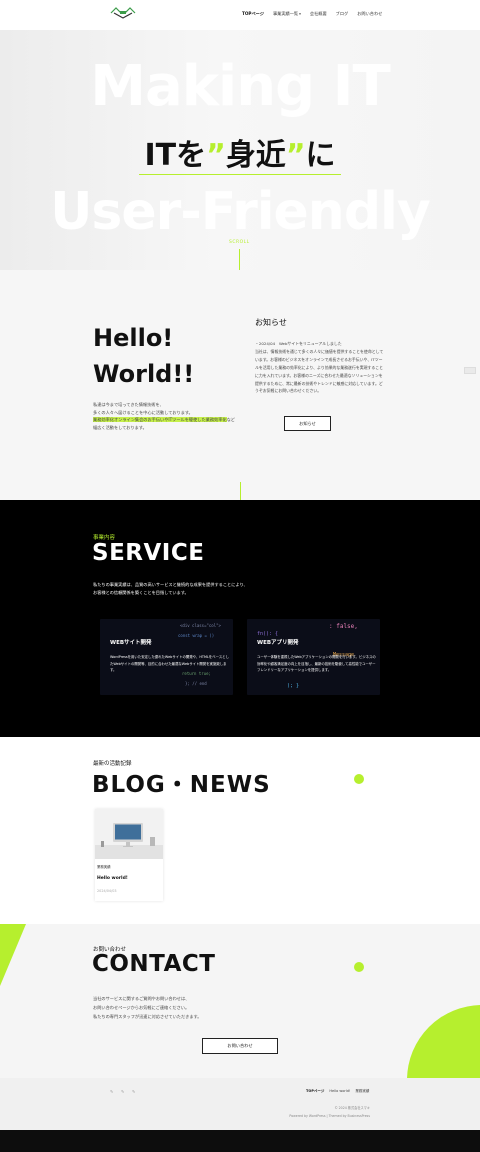 The image size is (480, 1152). What do you see at coordinates (298, 343) in the screenshot?
I see `news-item: ・2024/04 Webサイトをリニューアルしました` at bounding box center [298, 343].